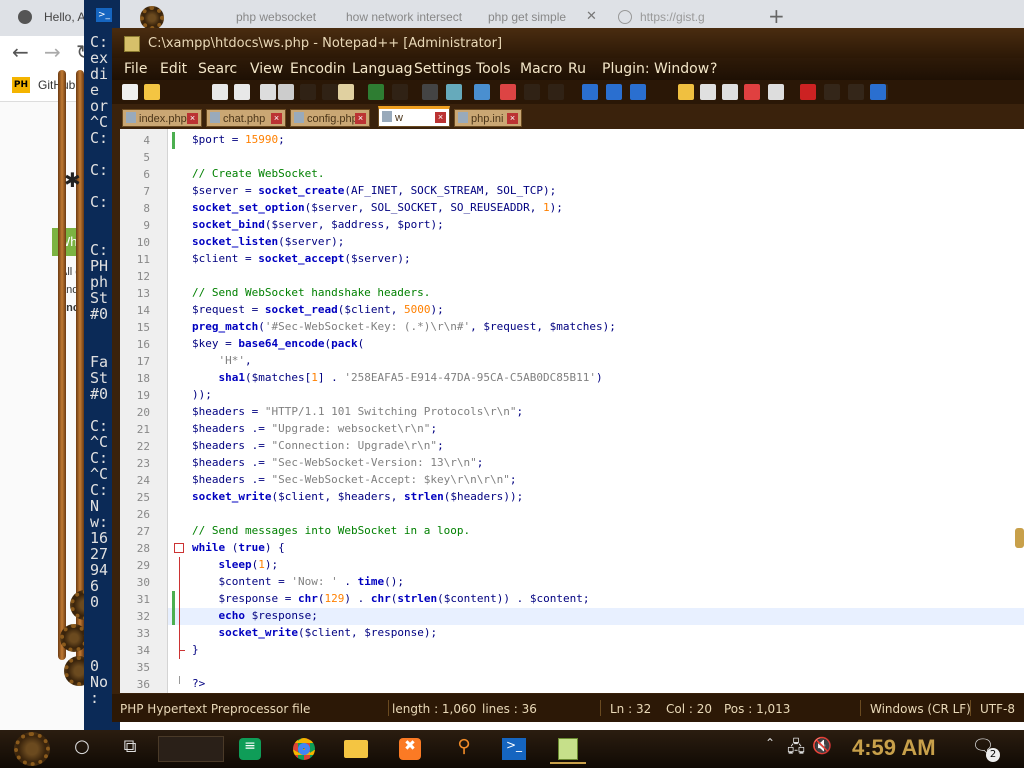  Describe the element at coordinates (822, 750) in the screenshot. I see `volume-muted-icon: 🔇` at that location.